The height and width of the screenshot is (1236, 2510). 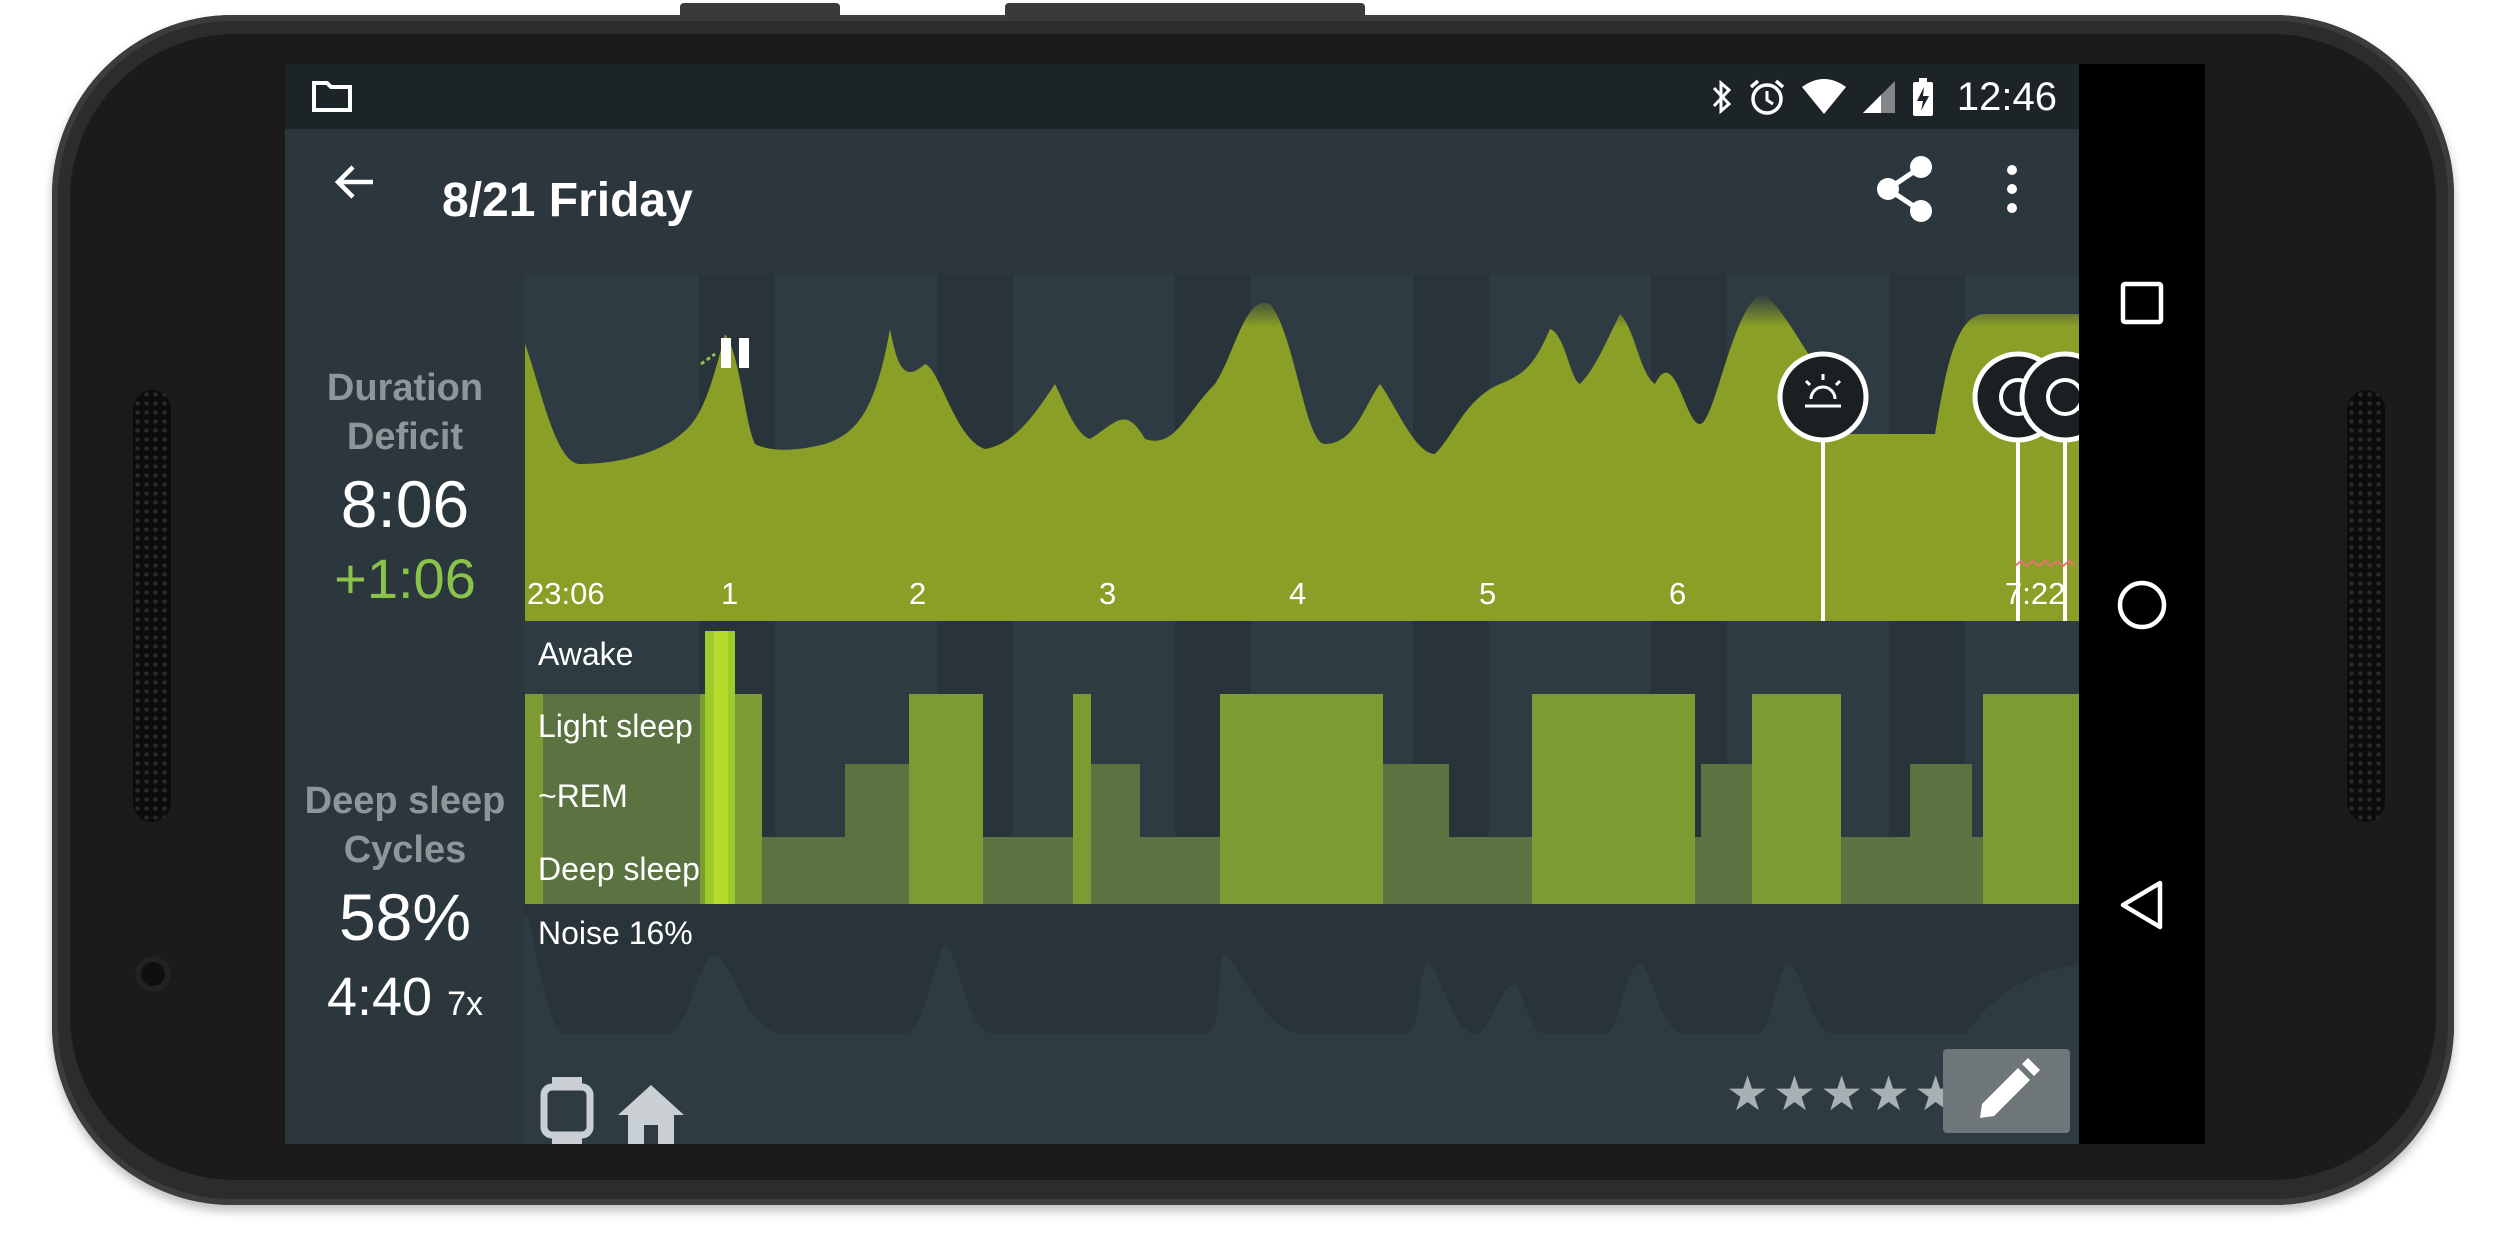 I want to click on stage-label-light: Light sleep, so click(x=615, y=726).